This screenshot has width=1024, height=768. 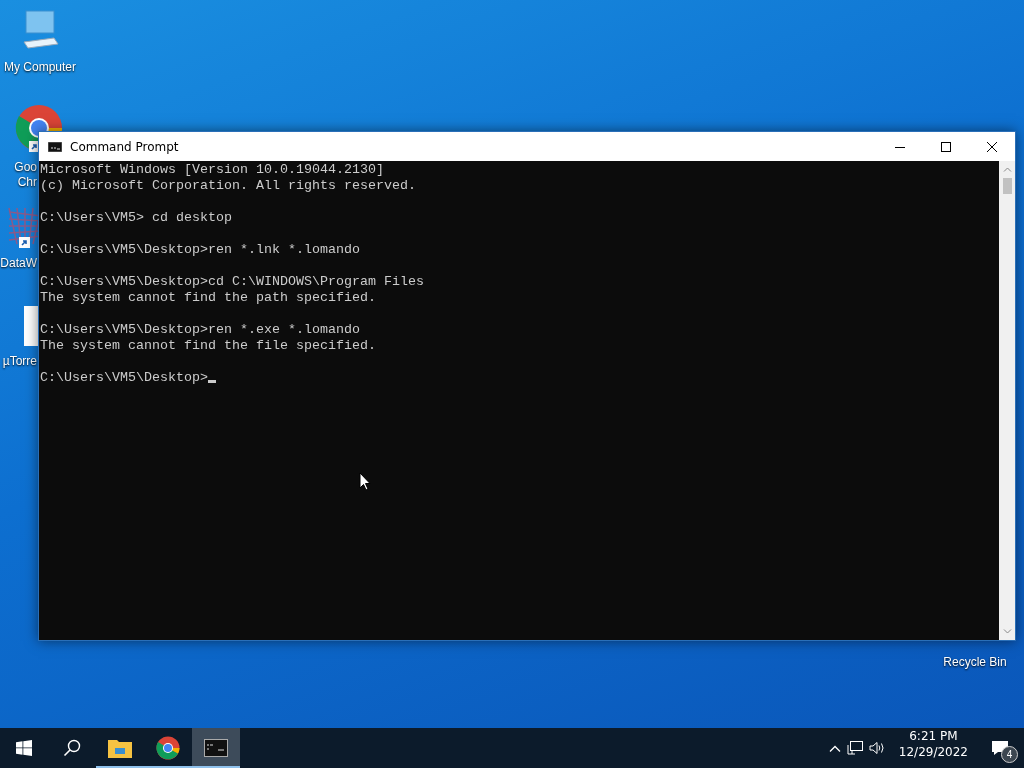 I want to click on icon-label: Chr, so click(x=27, y=182).